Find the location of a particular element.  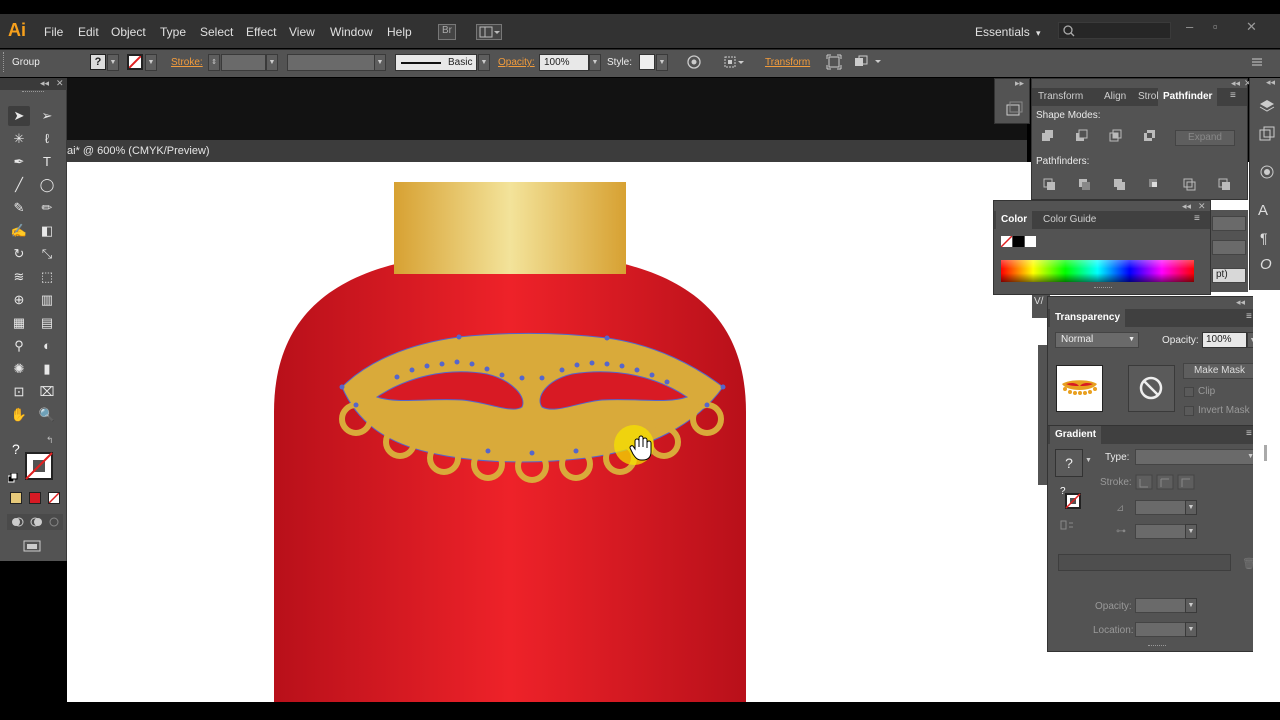

merge-icon is located at coordinates (1119, 184).